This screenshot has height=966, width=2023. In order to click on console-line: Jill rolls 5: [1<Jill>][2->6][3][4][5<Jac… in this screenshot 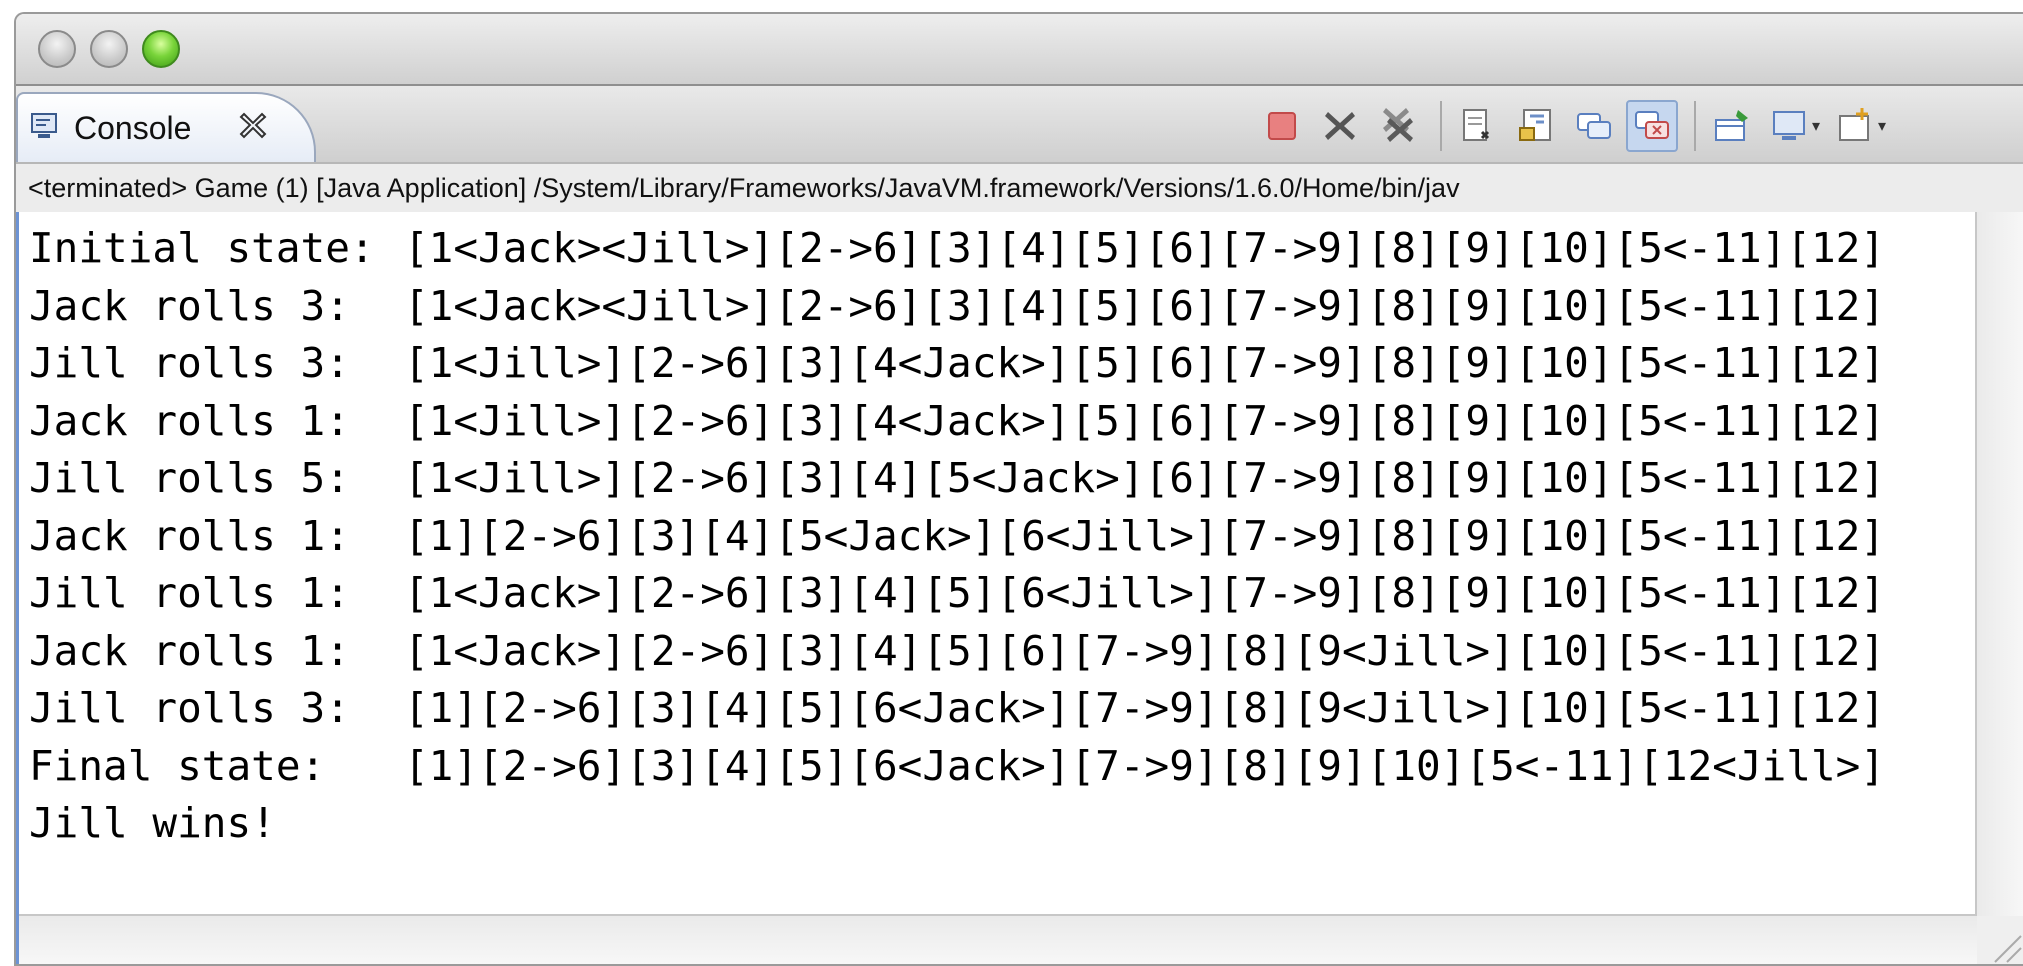, I will do `click(957, 479)`.